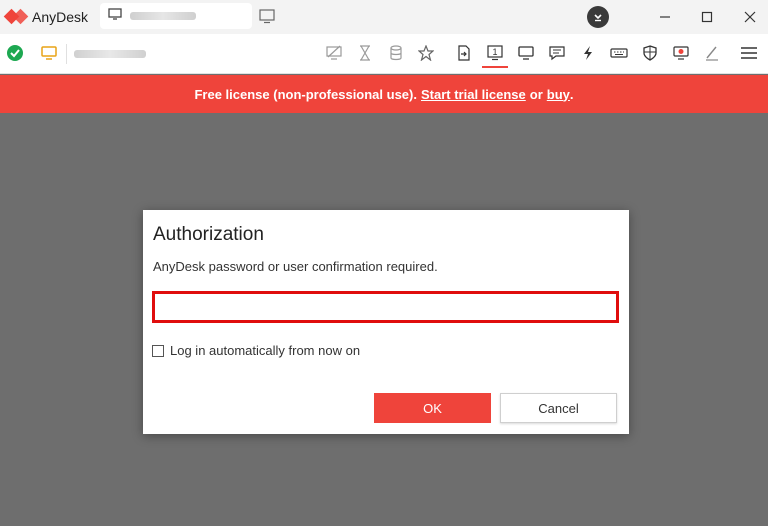  I want to click on display-1-icon: 1, so click(495, 53).